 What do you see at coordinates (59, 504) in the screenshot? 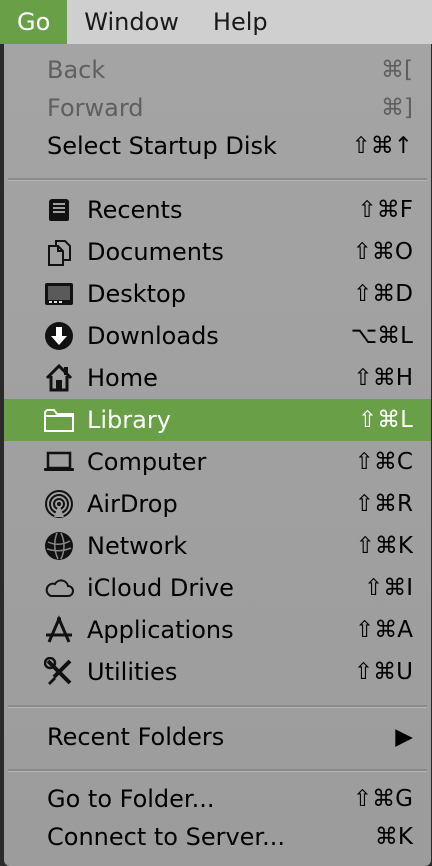
I see `airdrop-icon` at bounding box center [59, 504].